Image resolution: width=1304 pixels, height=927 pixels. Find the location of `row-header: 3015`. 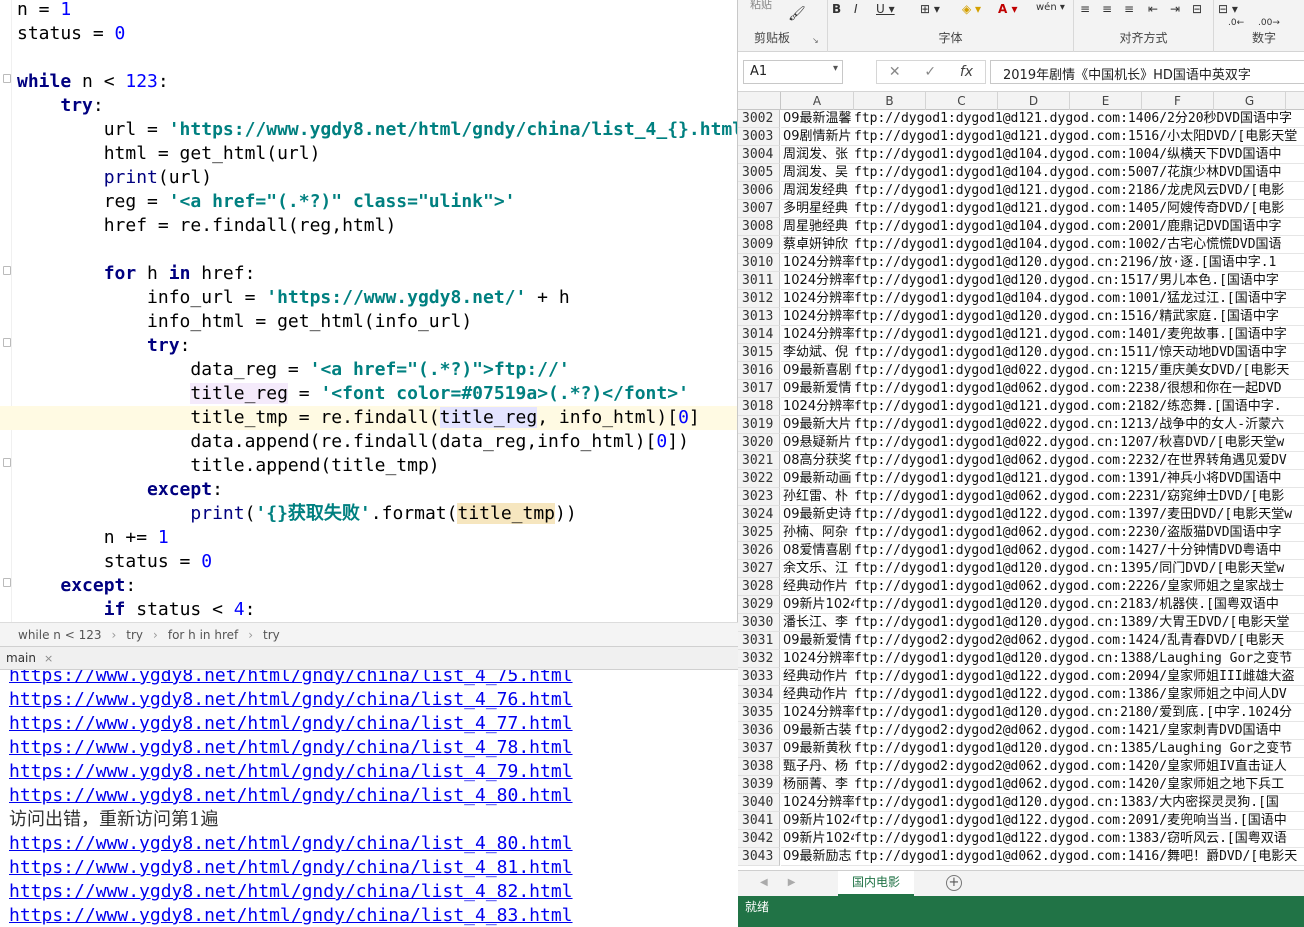

row-header: 3015 is located at coordinates (759, 353).